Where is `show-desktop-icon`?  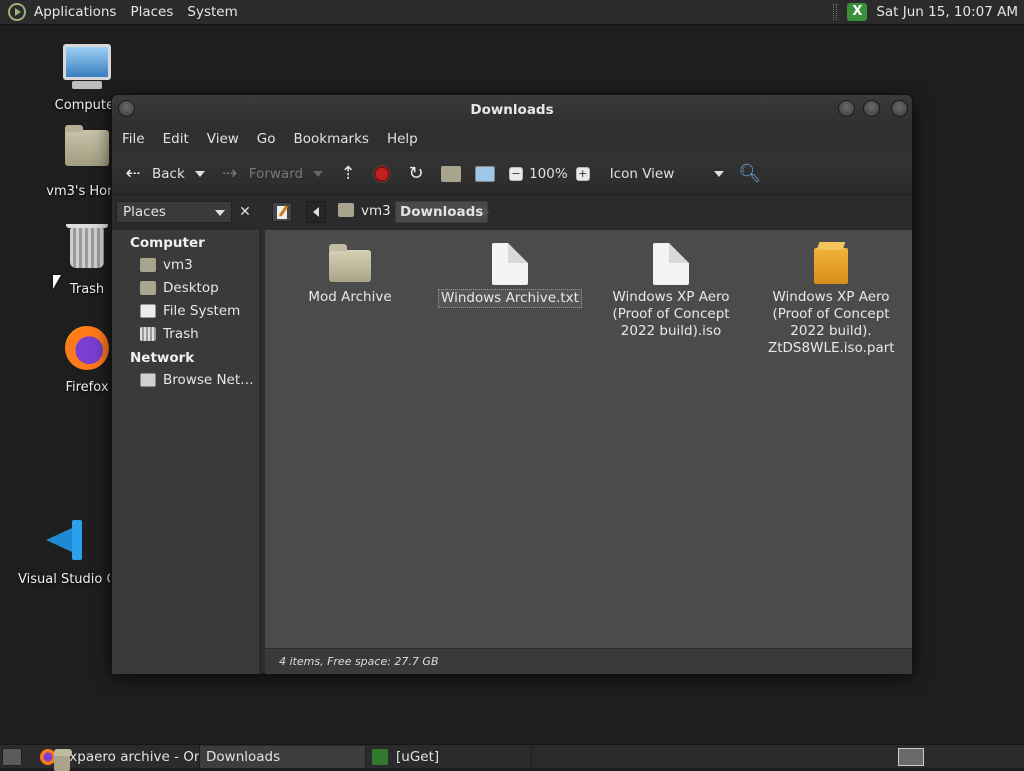 show-desktop-icon is located at coordinates (12, 756).